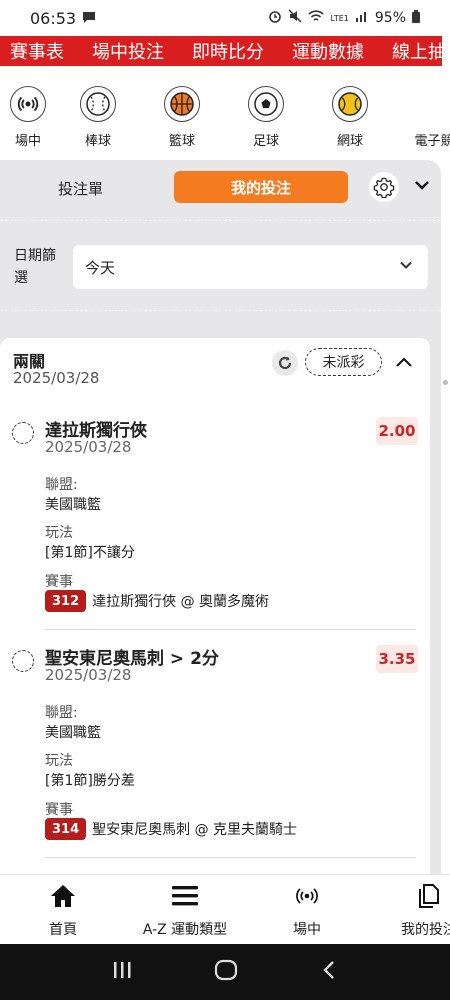 The height and width of the screenshot is (1000, 450). Describe the element at coordinates (98, 104) in the screenshot. I see `baseball-icon` at that location.